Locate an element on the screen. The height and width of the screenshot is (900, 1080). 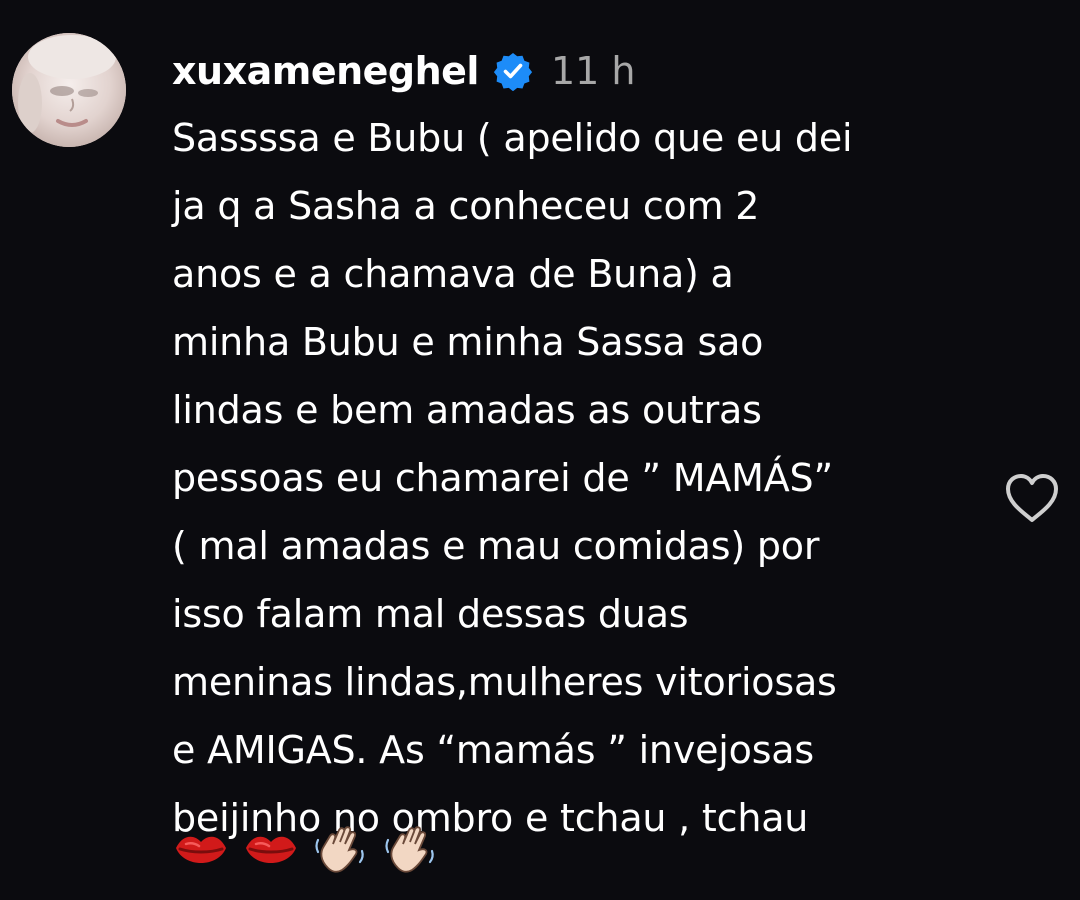
avatar-photo is located at coordinates (69, 90).